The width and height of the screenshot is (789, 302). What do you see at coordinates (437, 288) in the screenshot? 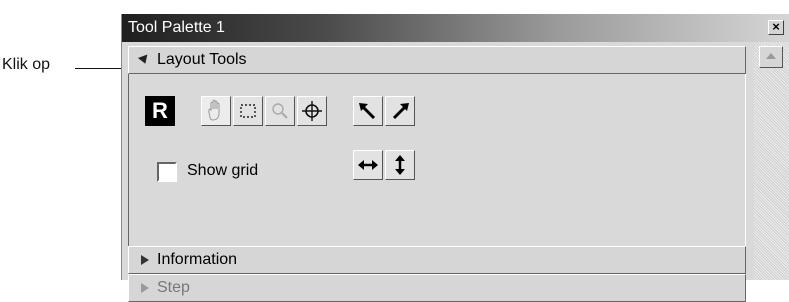
I see `section-header-step: Step` at bounding box center [437, 288].